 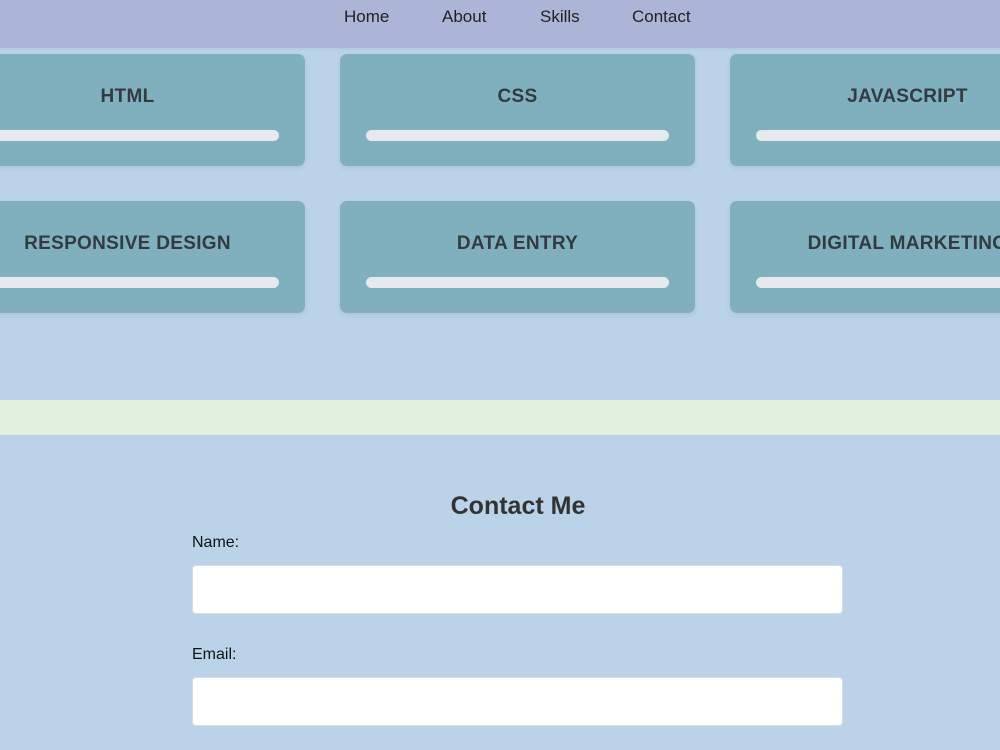 I want to click on nav-link-about: About, so click(x=464, y=17).